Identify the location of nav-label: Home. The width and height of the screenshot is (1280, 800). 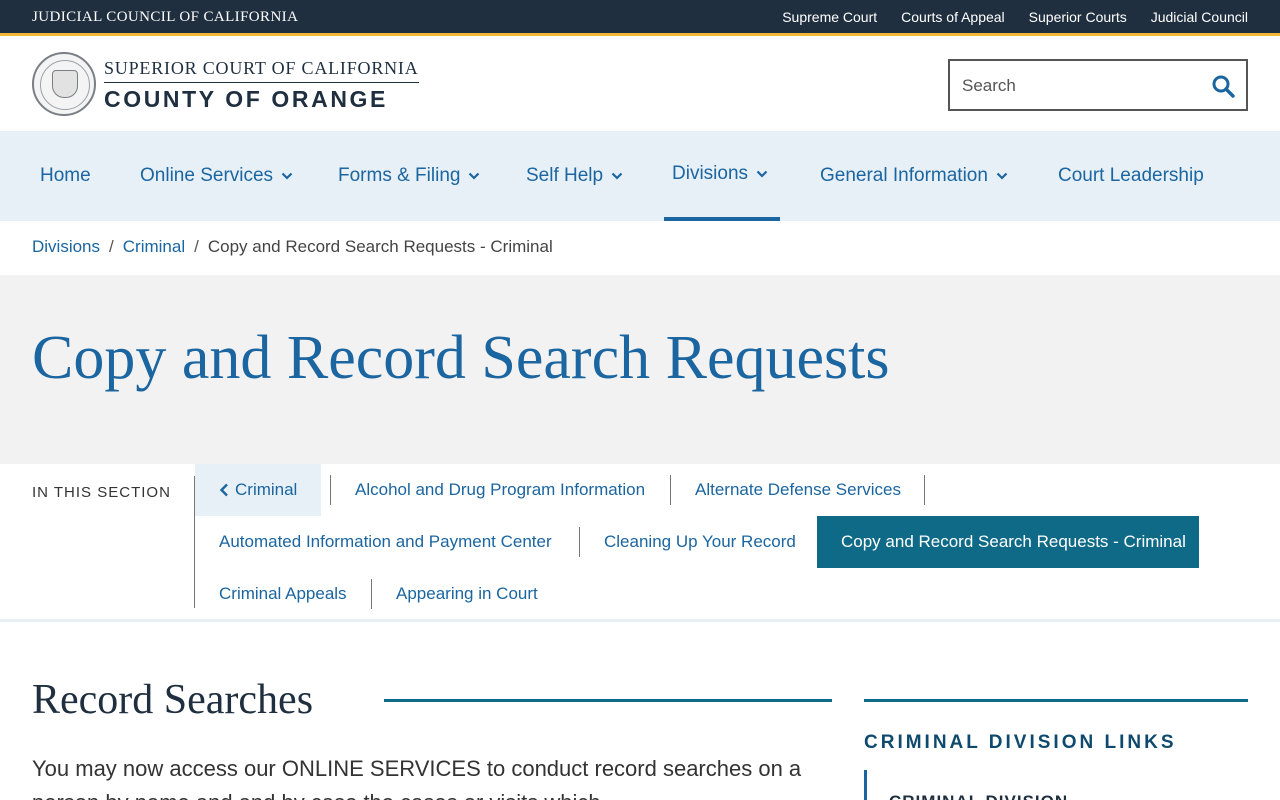
(65, 175).